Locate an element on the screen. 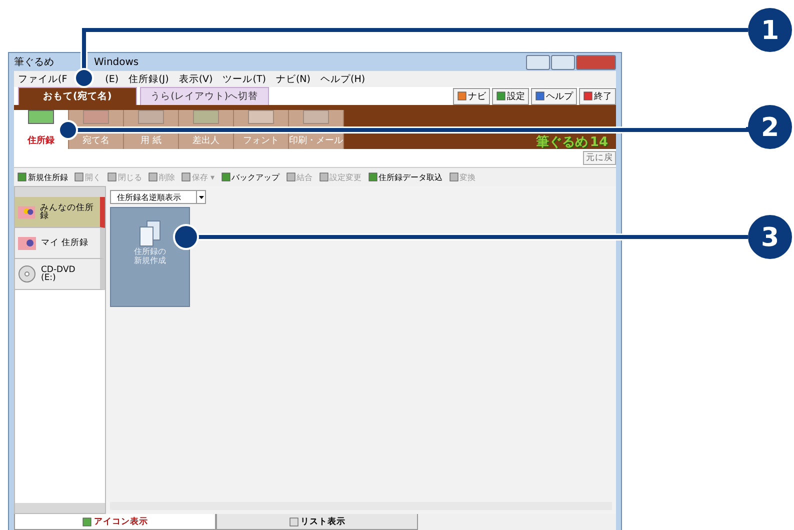 The image size is (794, 530). menu-item: ツール(T) is located at coordinates (244, 79).